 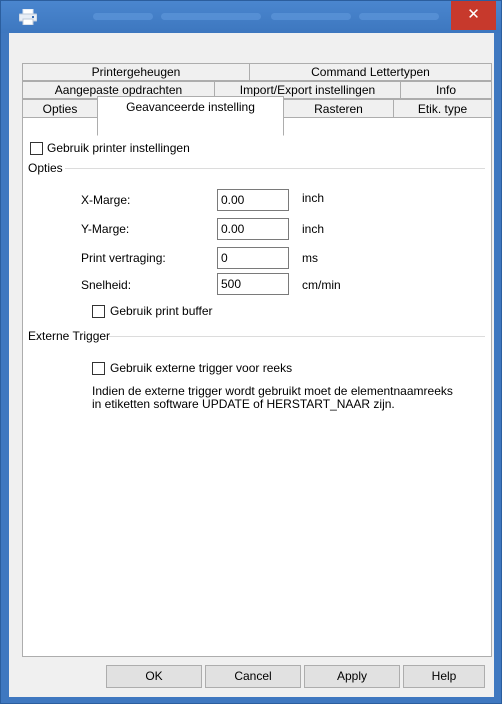 What do you see at coordinates (28, 17) in the screenshot?
I see `printer-icon` at bounding box center [28, 17].